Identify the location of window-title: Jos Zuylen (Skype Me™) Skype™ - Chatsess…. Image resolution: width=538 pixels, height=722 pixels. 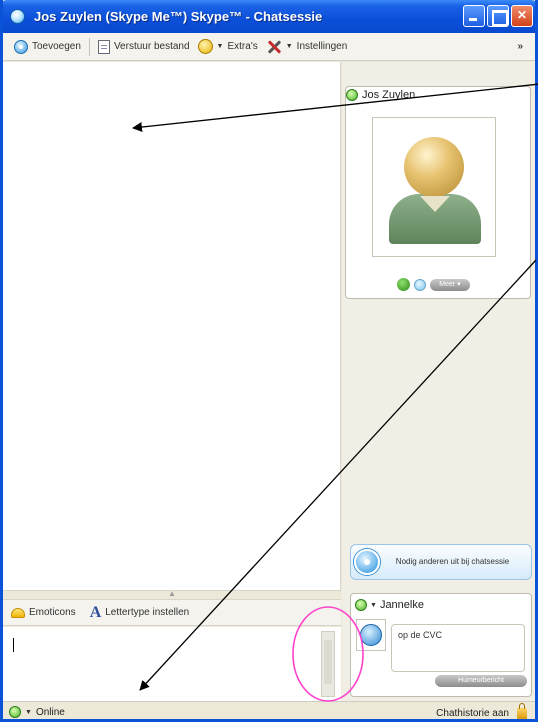
(178, 16).